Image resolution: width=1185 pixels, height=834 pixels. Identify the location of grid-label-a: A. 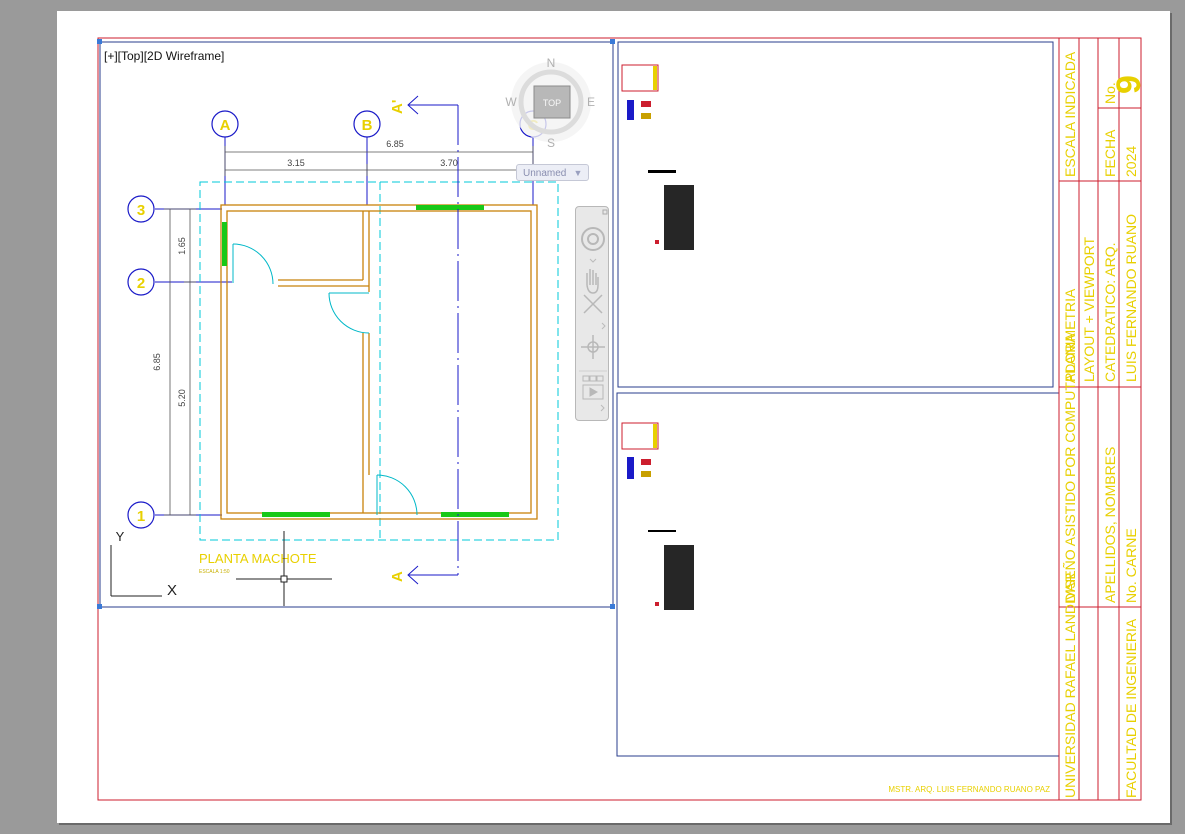
(225, 125).